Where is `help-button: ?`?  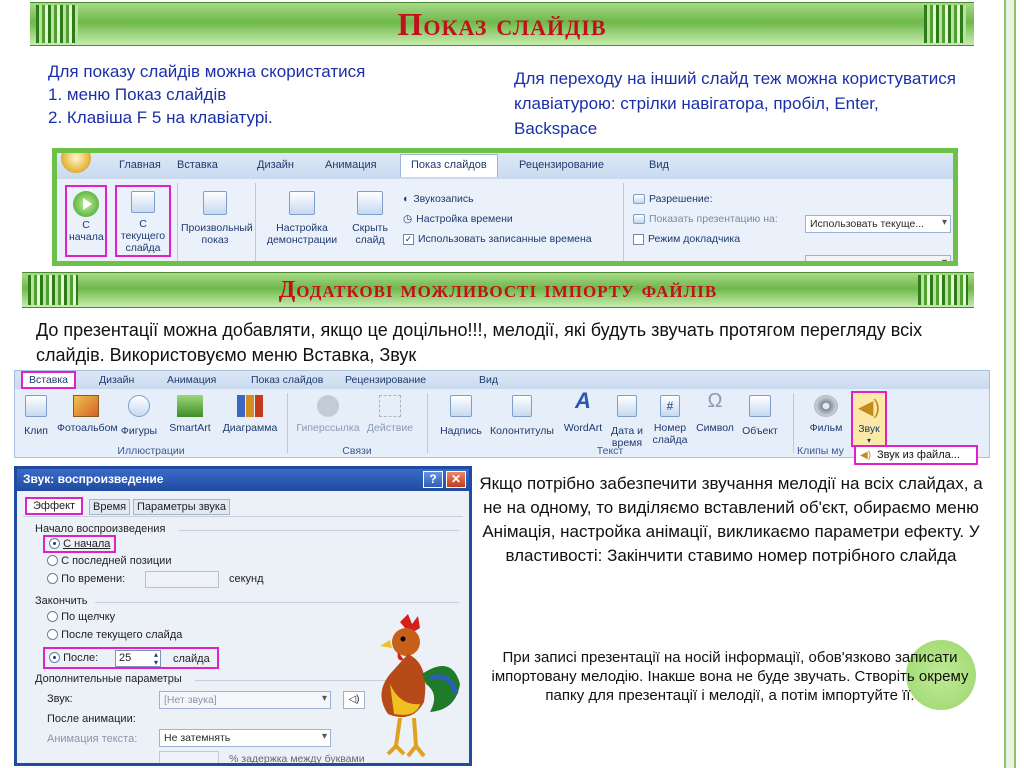 help-button: ? is located at coordinates (433, 479).